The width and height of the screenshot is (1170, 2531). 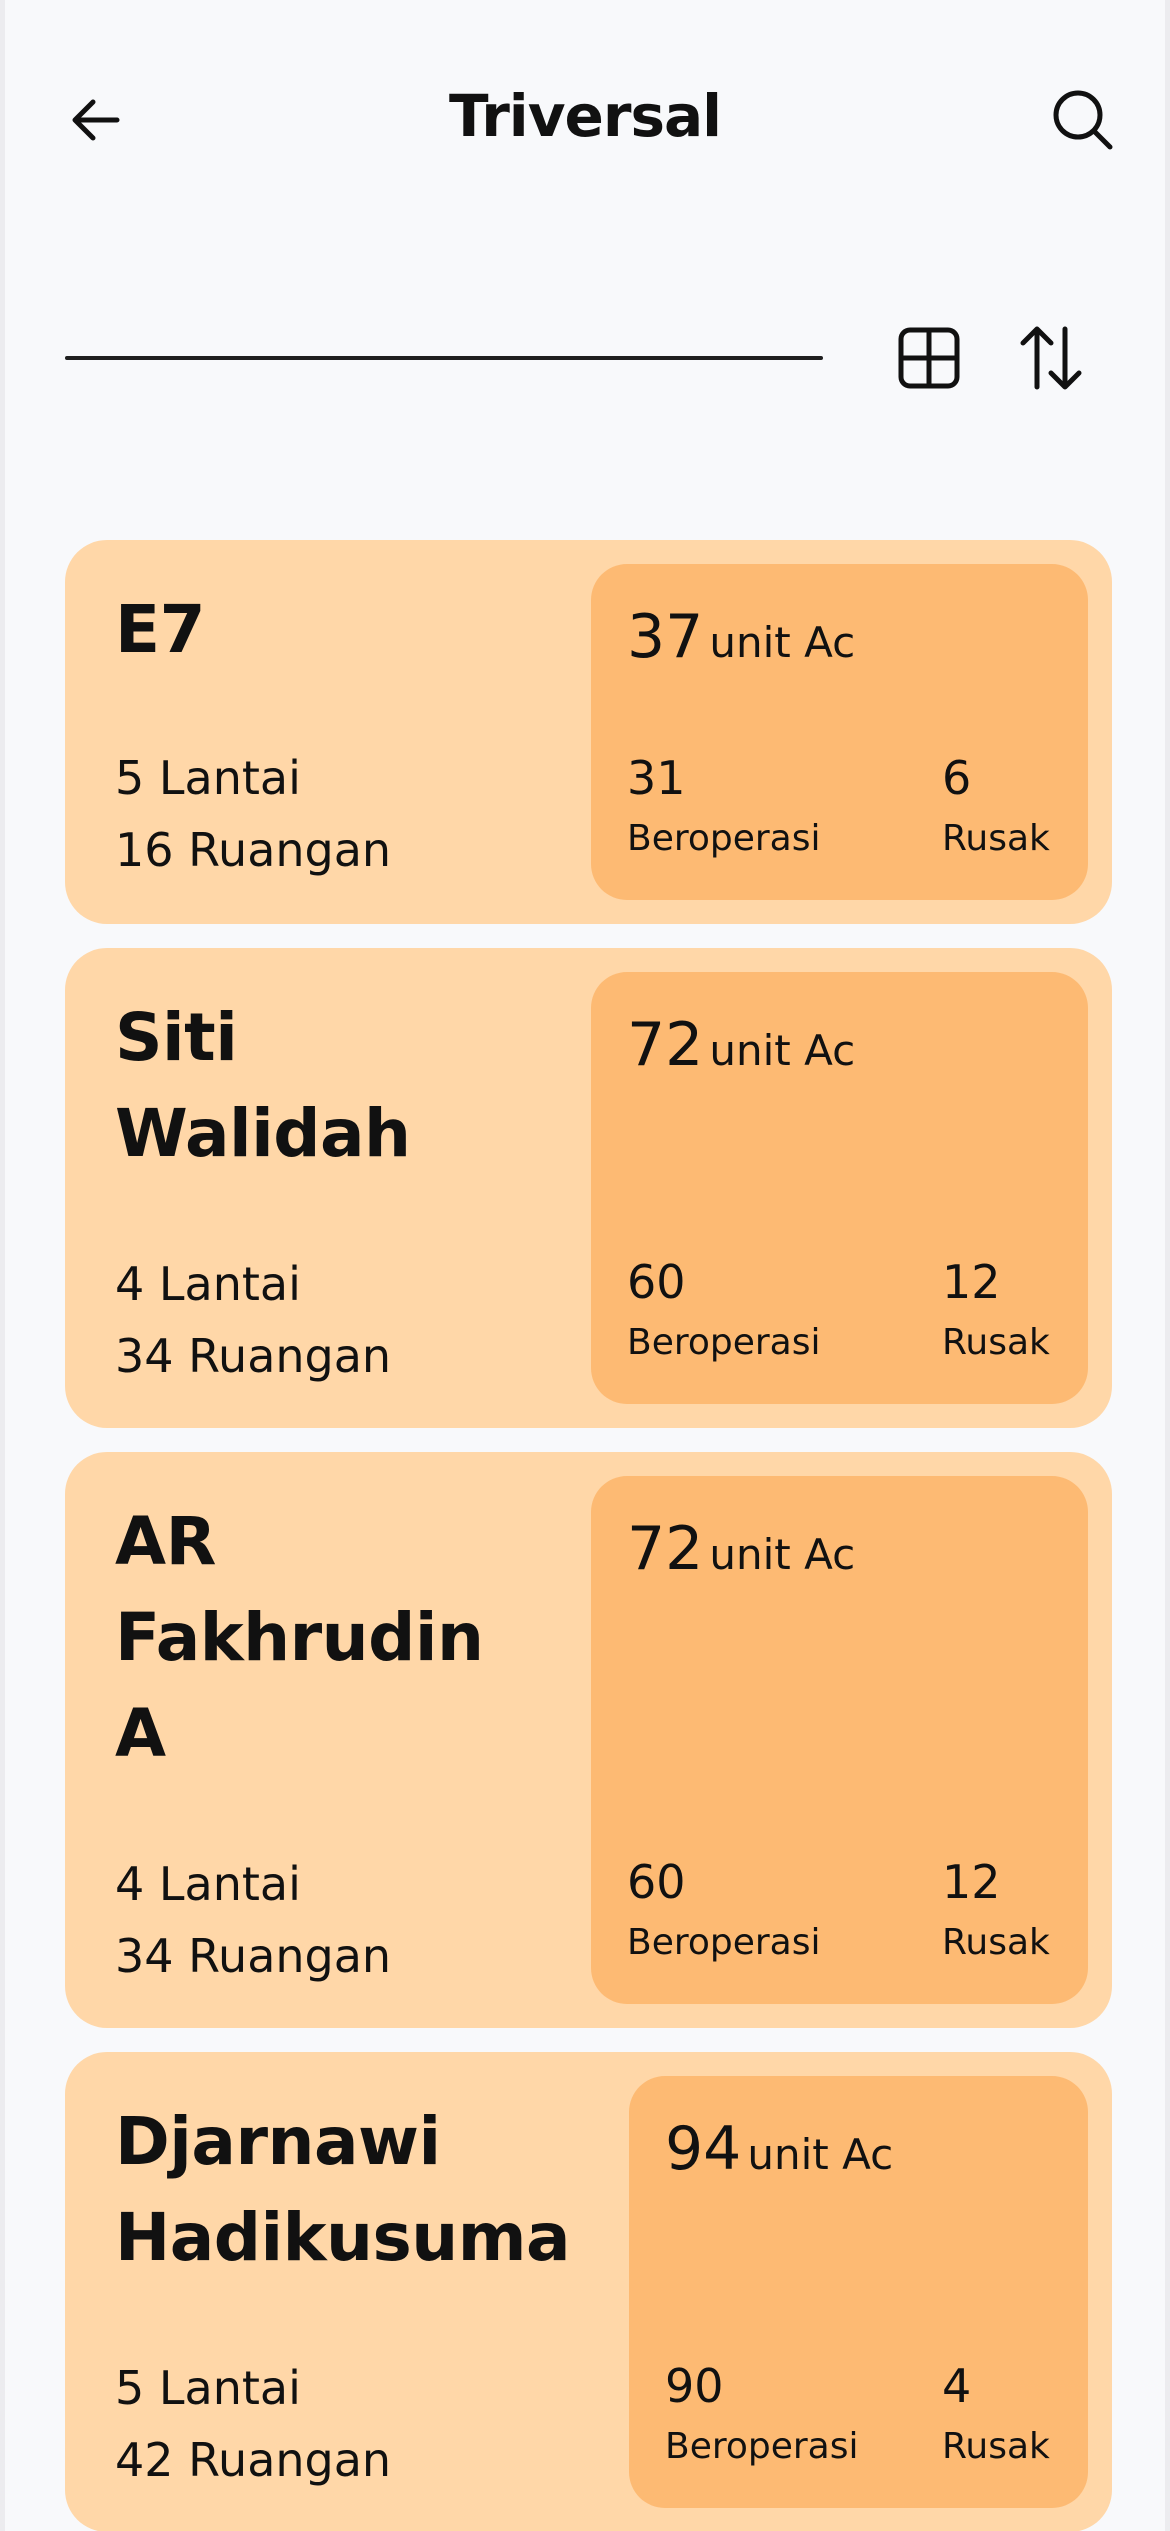 I want to click on sort-button, so click(x=1051, y=358).